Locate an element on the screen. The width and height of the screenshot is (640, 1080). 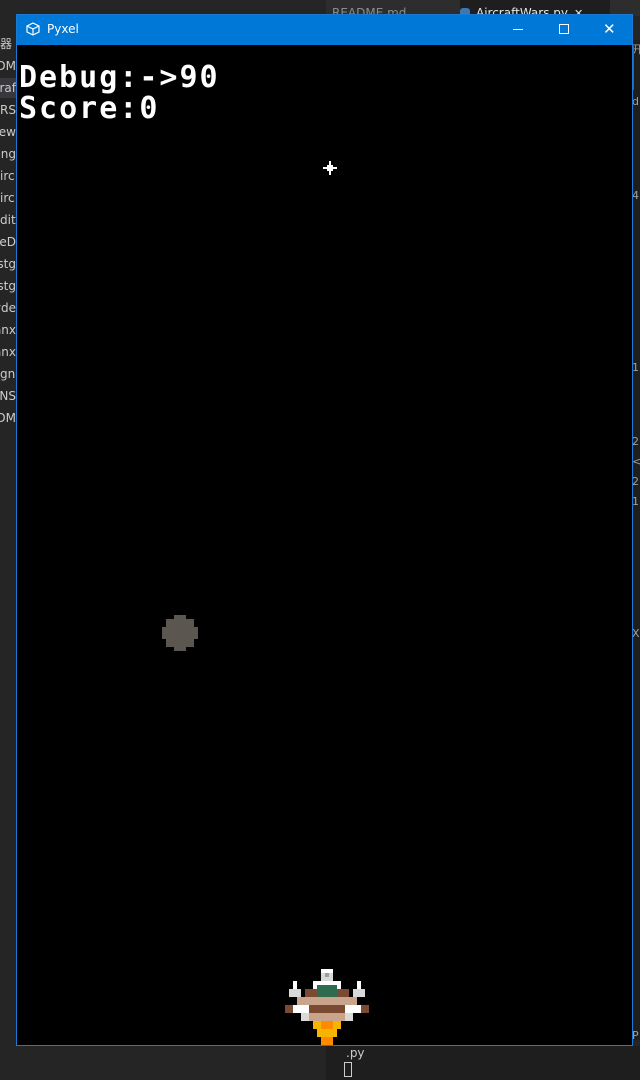
explorer-item: raf is located at coordinates (8, 88).